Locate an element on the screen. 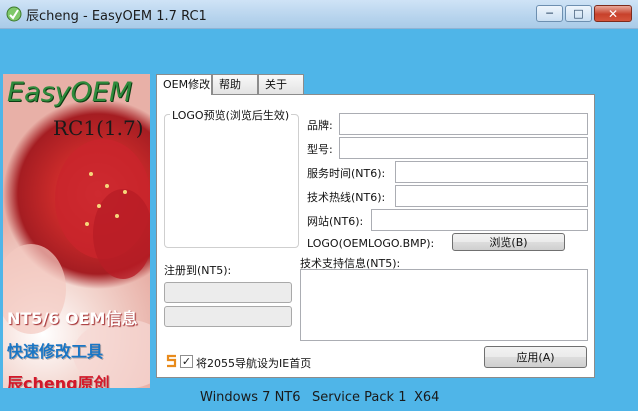 The image size is (638, 411). tab-help: 帮助 is located at coordinates (235, 84).